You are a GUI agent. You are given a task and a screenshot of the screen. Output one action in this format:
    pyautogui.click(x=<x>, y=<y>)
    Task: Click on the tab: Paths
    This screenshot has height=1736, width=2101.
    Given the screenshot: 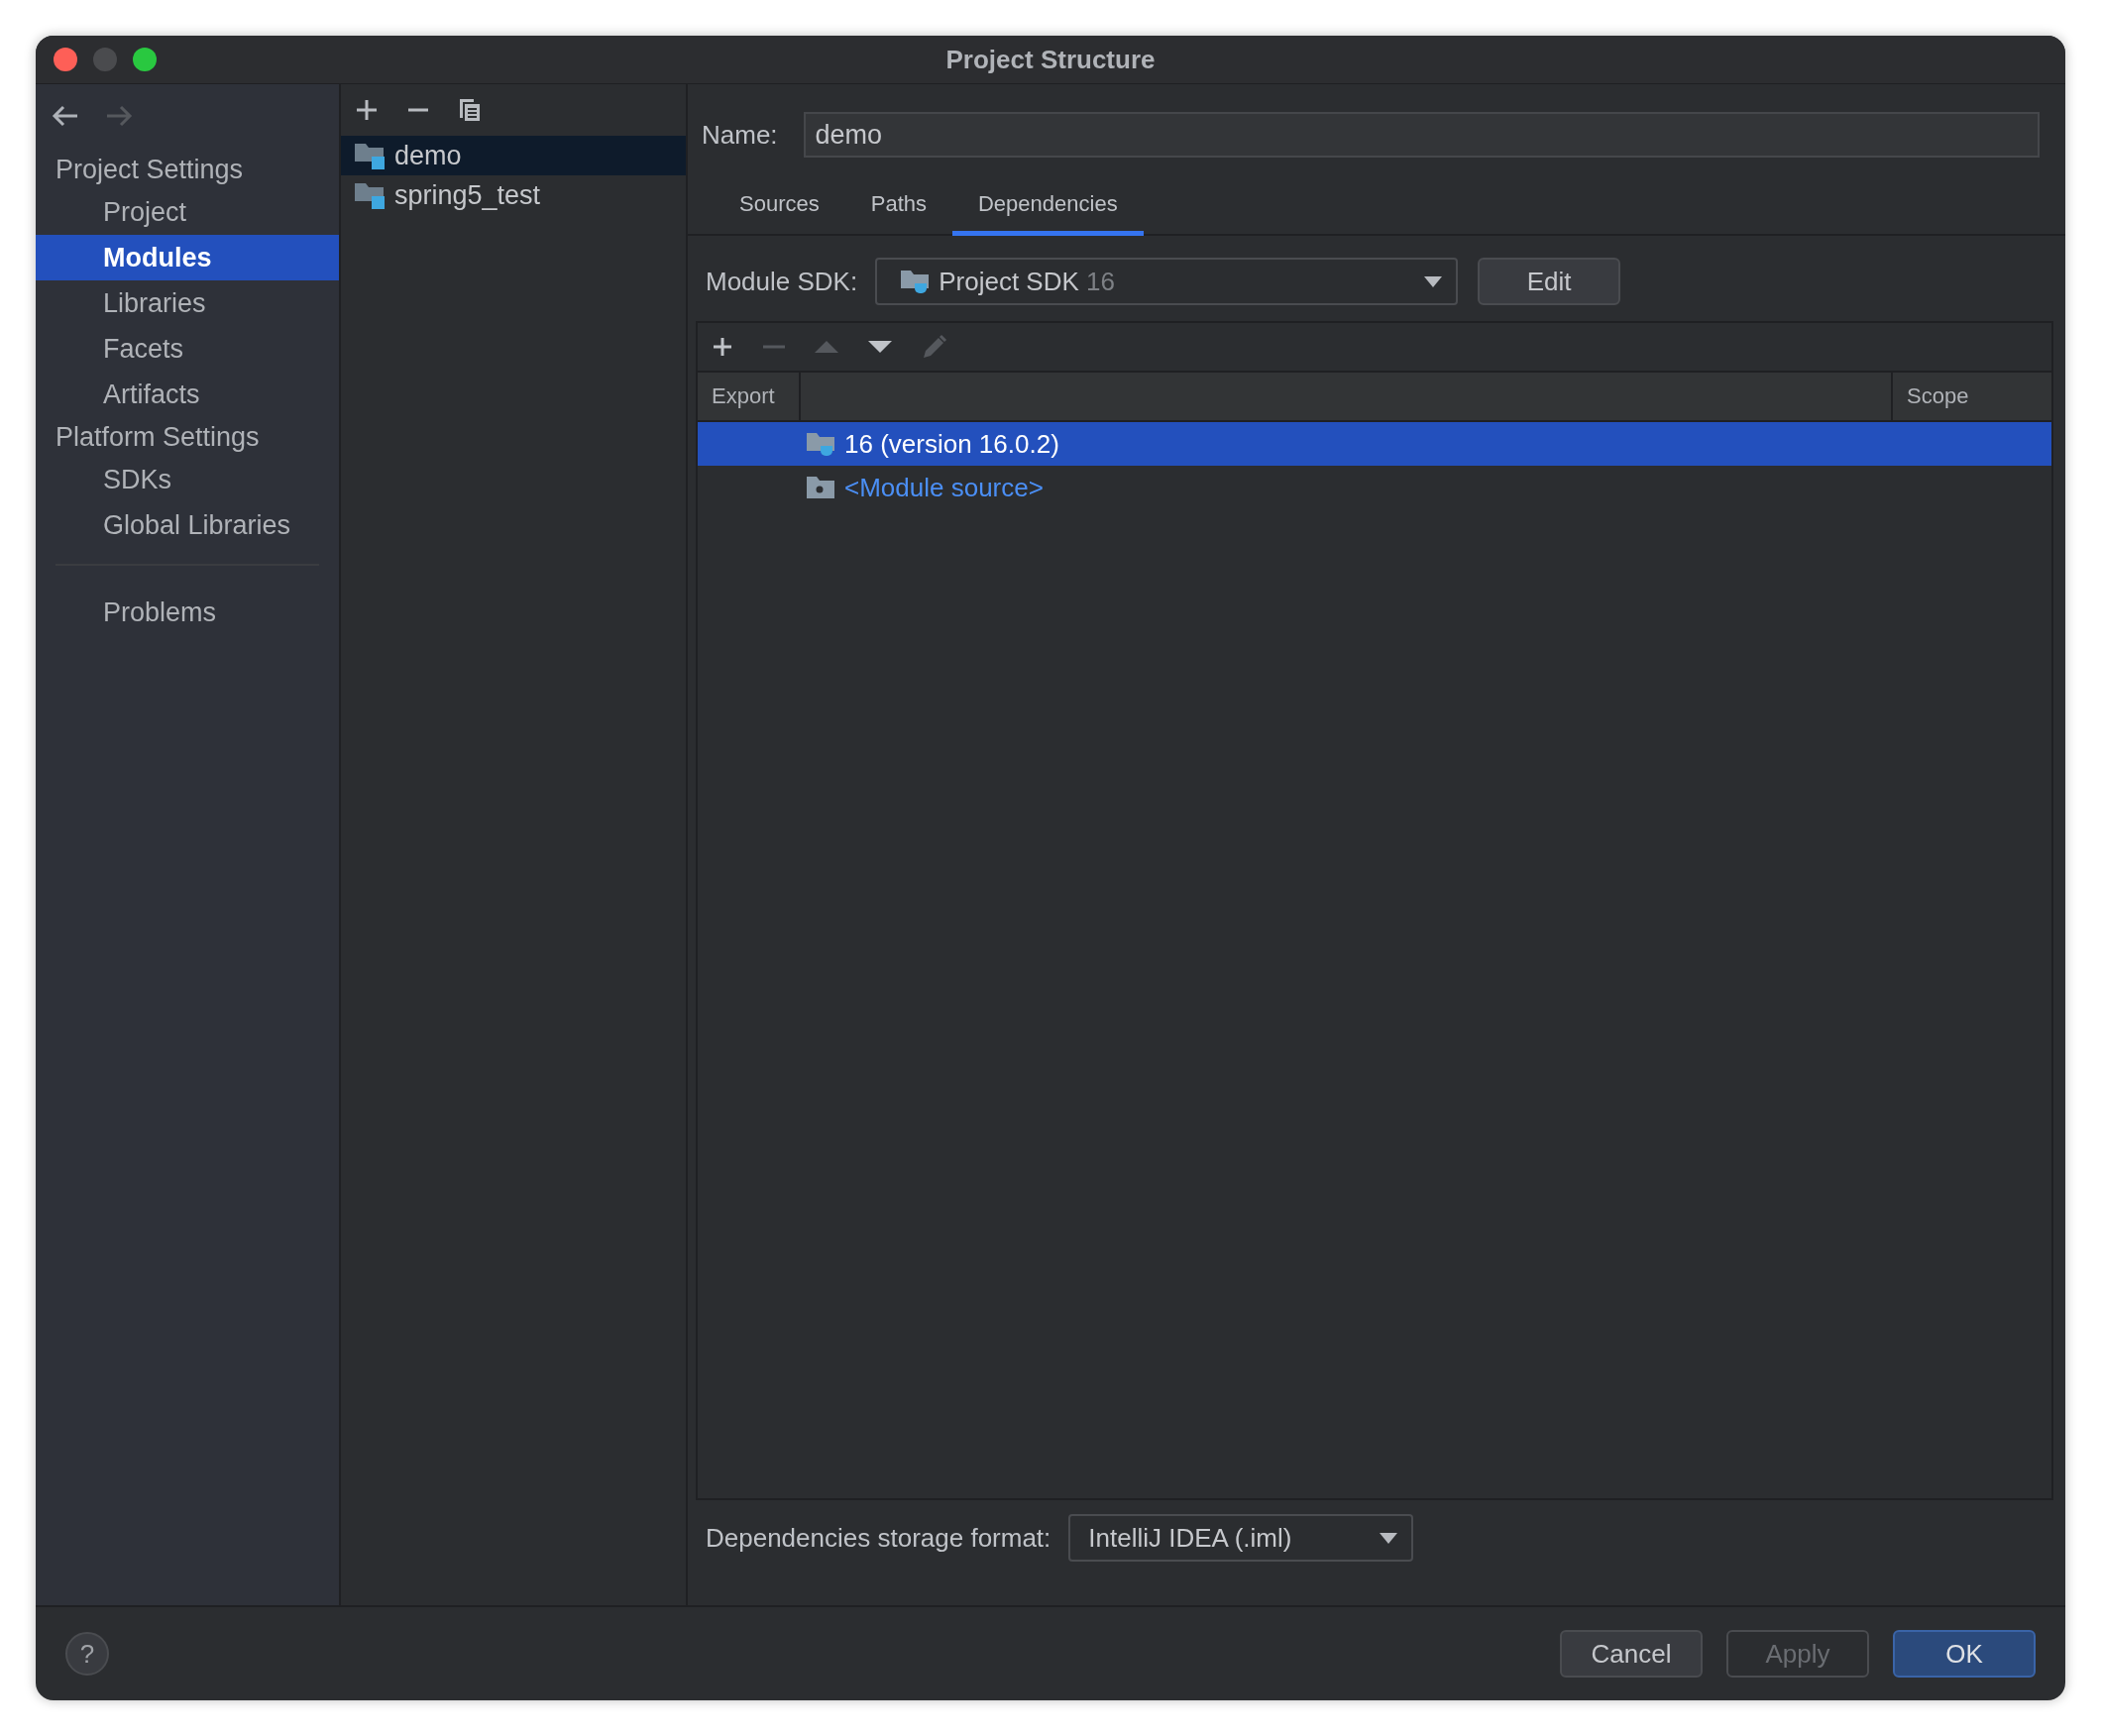 What is the action you would take?
    pyautogui.click(x=898, y=209)
    